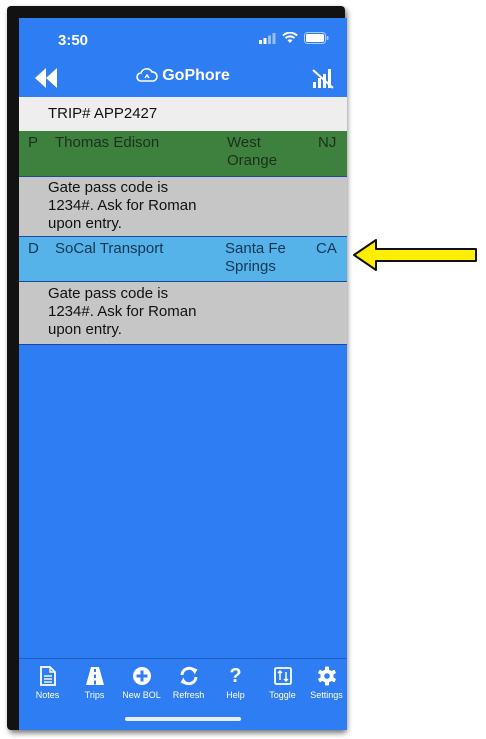 The image size is (486, 739). I want to click on status-bar: 3:50, so click(183, 39).